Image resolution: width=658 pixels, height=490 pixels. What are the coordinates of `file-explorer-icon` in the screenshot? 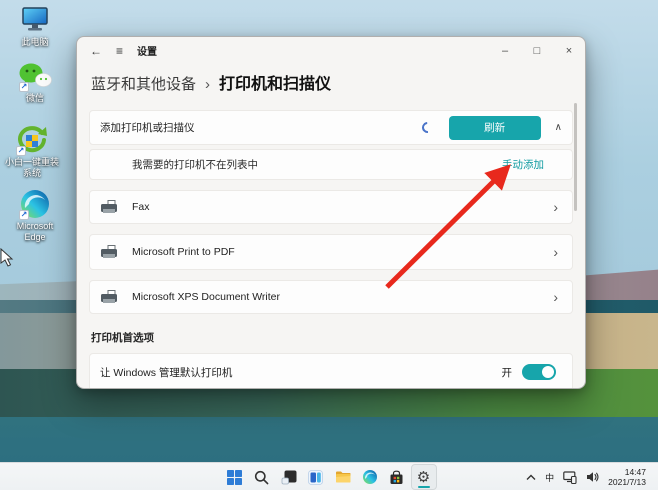 It's located at (342, 477).